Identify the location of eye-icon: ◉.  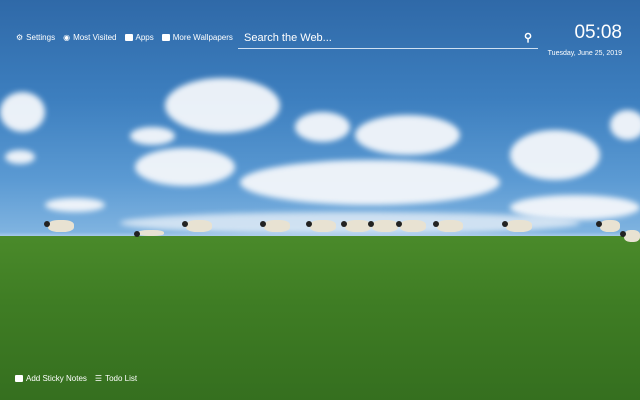
(67, 37).